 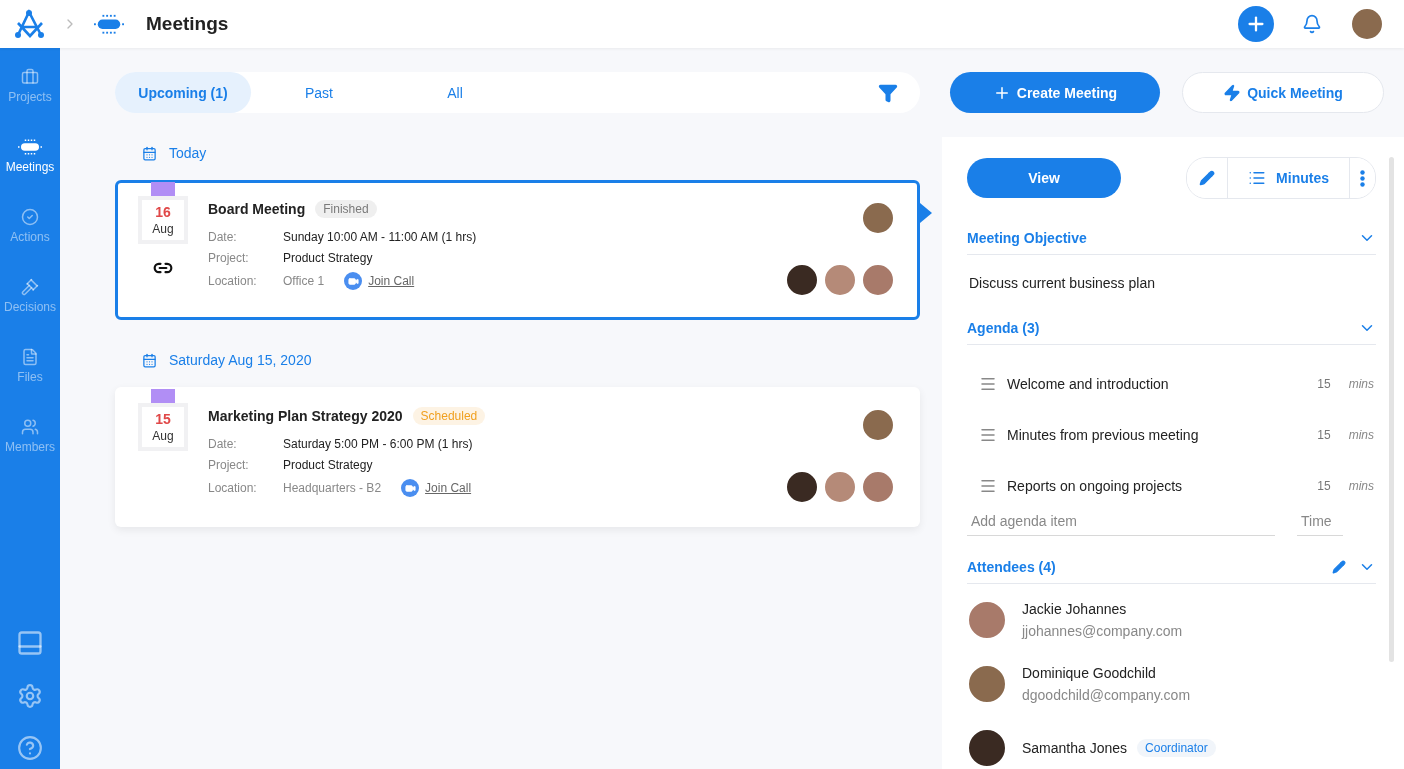 I want to click on view-button: View, so click(x=1044, y=178).